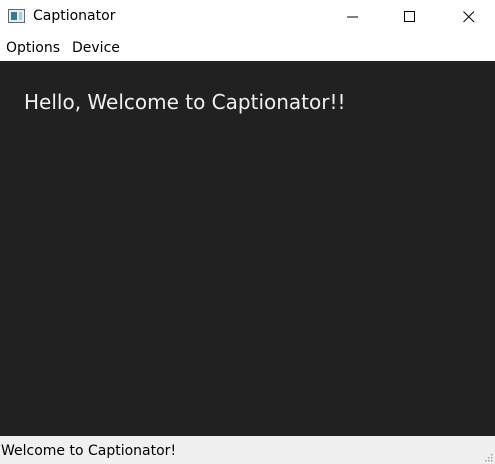 The image size is (495, 464). What do you see at coordinates (247, 17) in the screenshot?
I see `title-bar: Captionator` at bounding box center [247, 17].